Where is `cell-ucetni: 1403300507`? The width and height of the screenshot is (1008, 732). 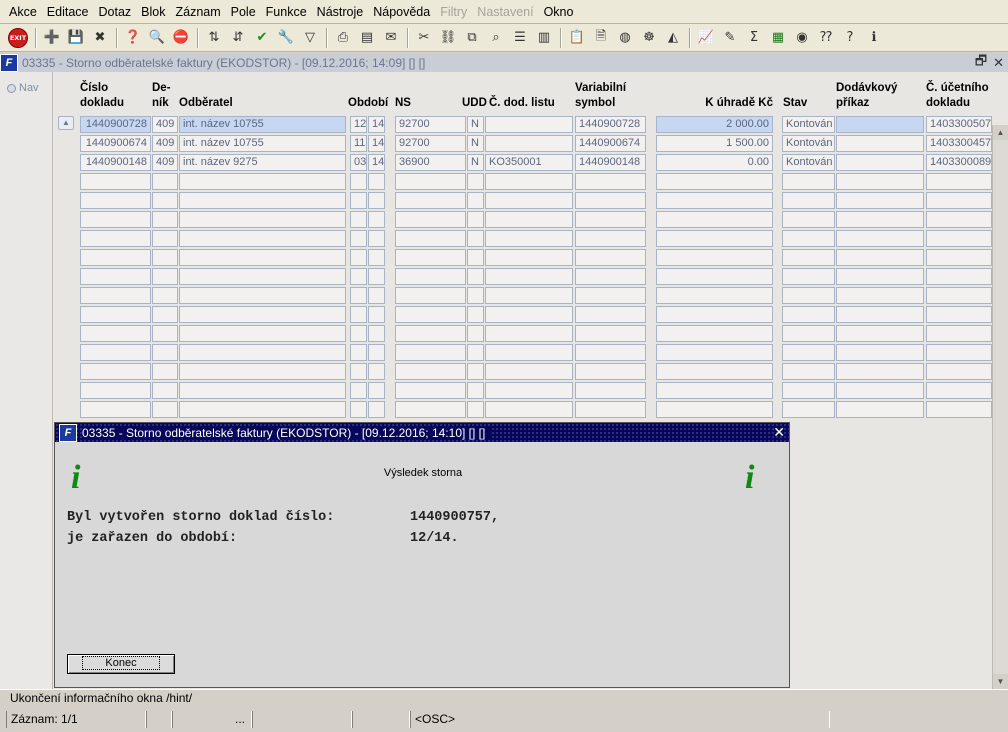
cell-ucetni: 1403300507 is located at coordinates (959, 124).